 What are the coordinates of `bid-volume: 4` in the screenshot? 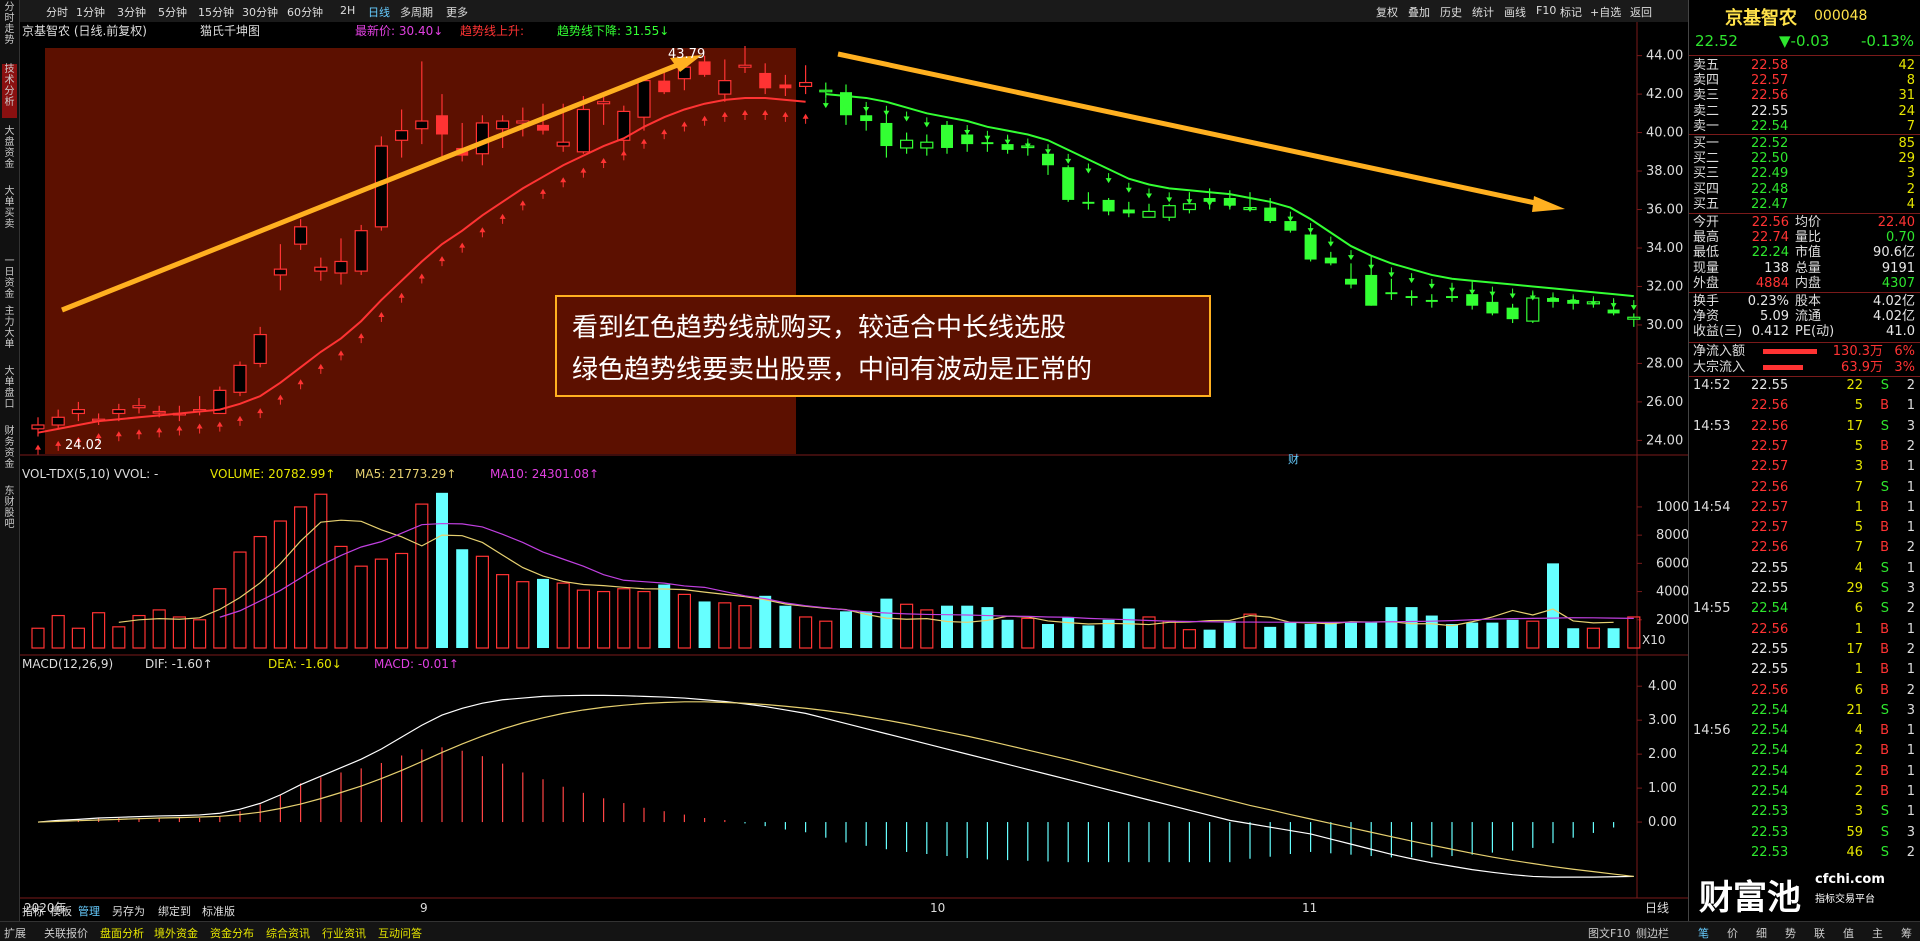 It's located at (1910, 204).